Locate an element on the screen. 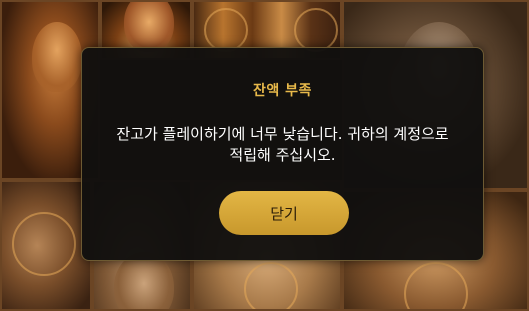 The image size is (529, 311). dialog-message: 잔고가 플레이하기에 너무 낮습니다. 귀하의 계정으로 적립해 주십시오. is located at coordinates (282, 144).